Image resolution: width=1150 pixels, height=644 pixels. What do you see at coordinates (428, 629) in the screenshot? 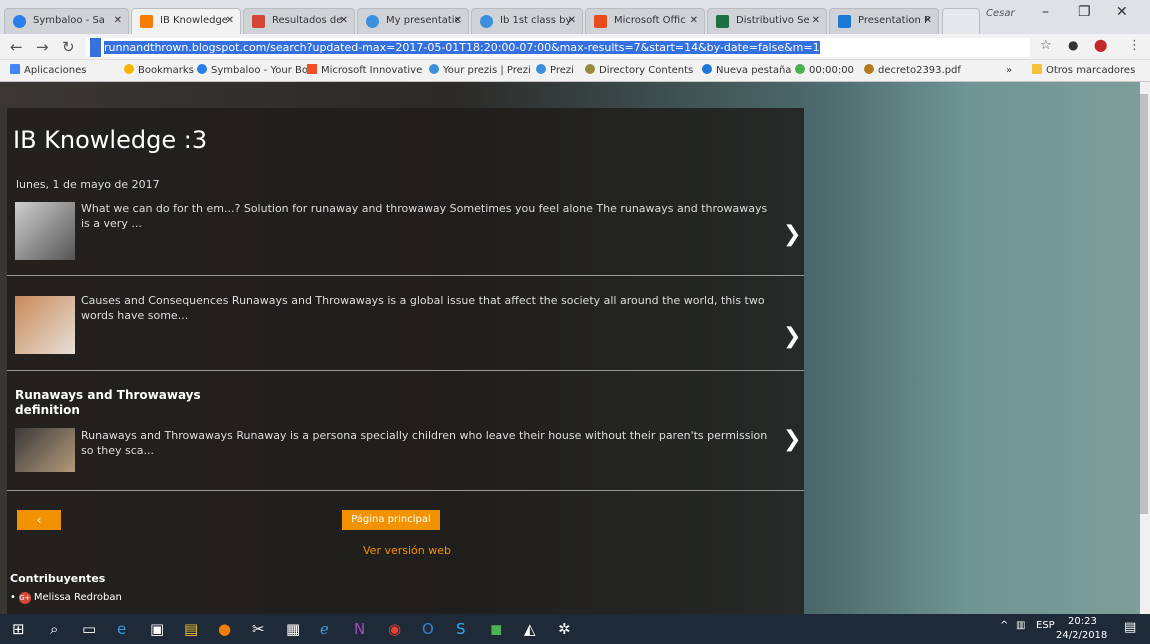
I see `outlook-icon: O` at bounding box center [428, 629].